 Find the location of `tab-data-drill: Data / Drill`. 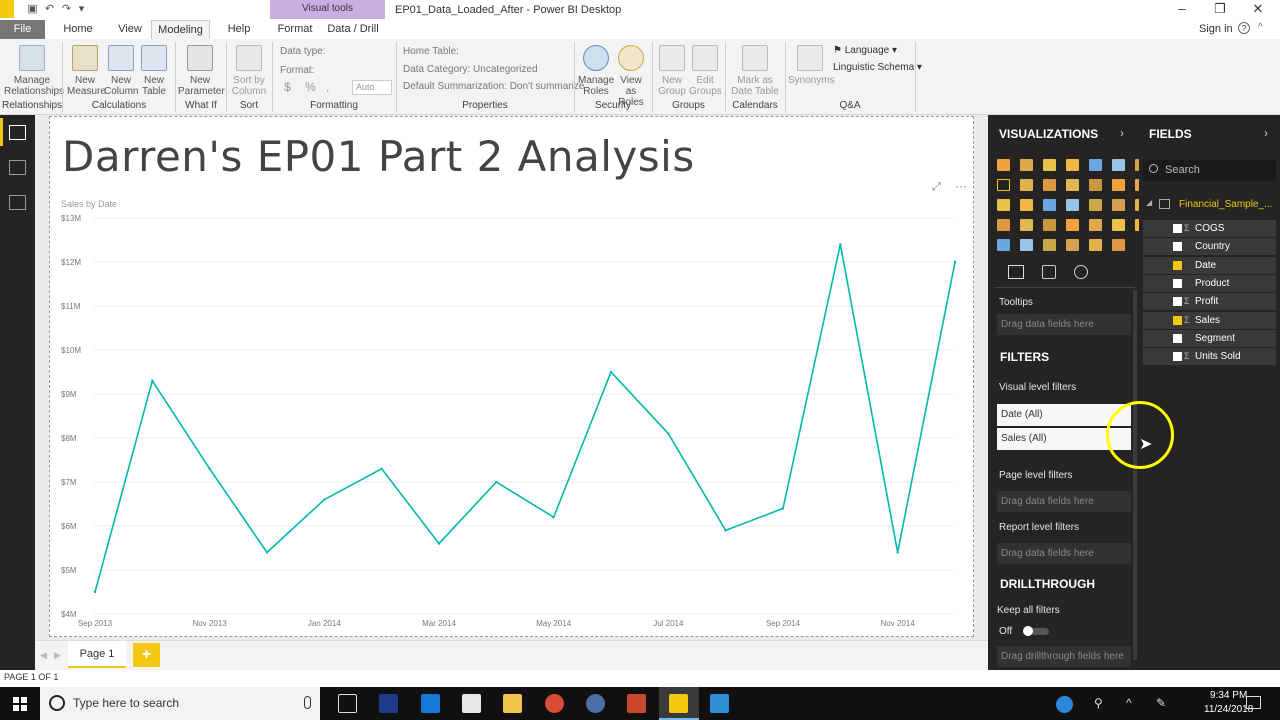

tab-data-drill: Data / Drill is located at coordinates (353, 29).